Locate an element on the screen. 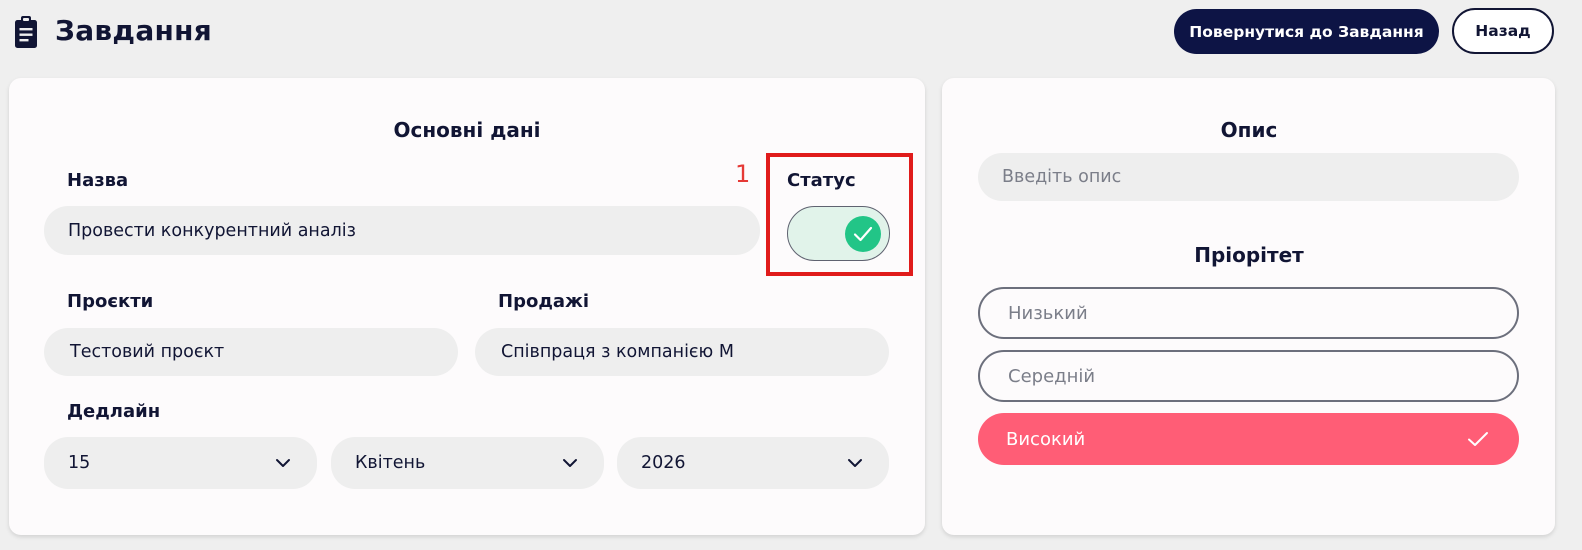 The height and width of the screenshot is (550, 1582). deadline-year-select: 2026 is located at coordinates (753, 463).